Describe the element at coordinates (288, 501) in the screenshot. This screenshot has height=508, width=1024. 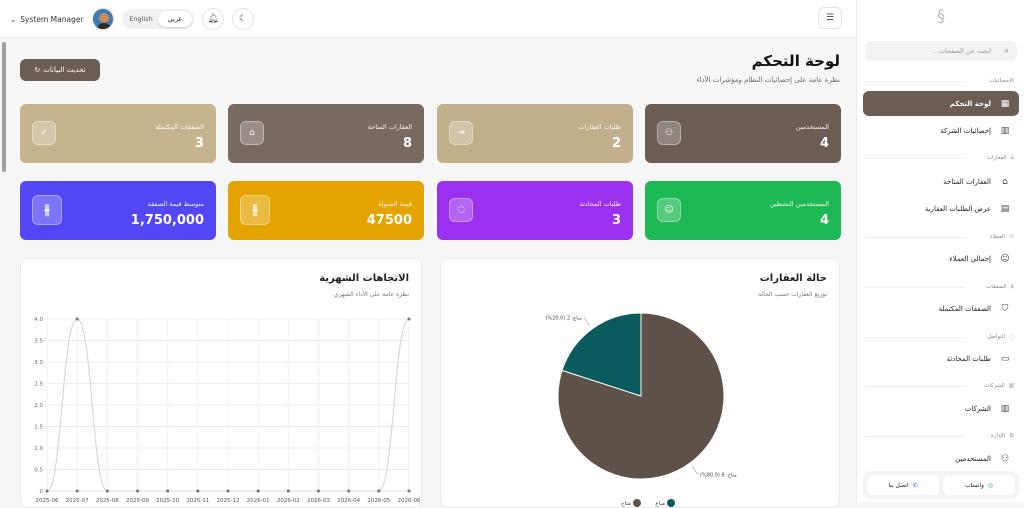
I see `x-tick-label: 2026-02` at that location.